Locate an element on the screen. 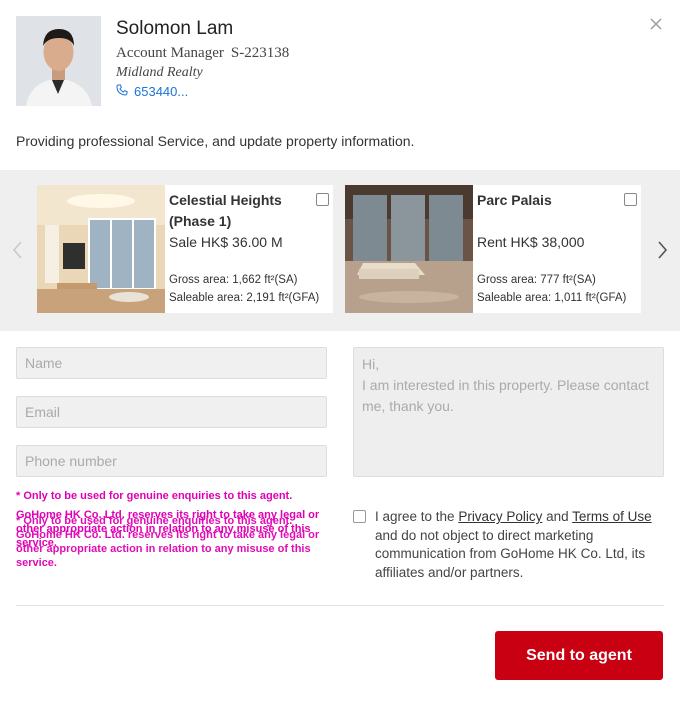  property-price: Rent HK$ 38,000 is located at coordinates (531, 242).